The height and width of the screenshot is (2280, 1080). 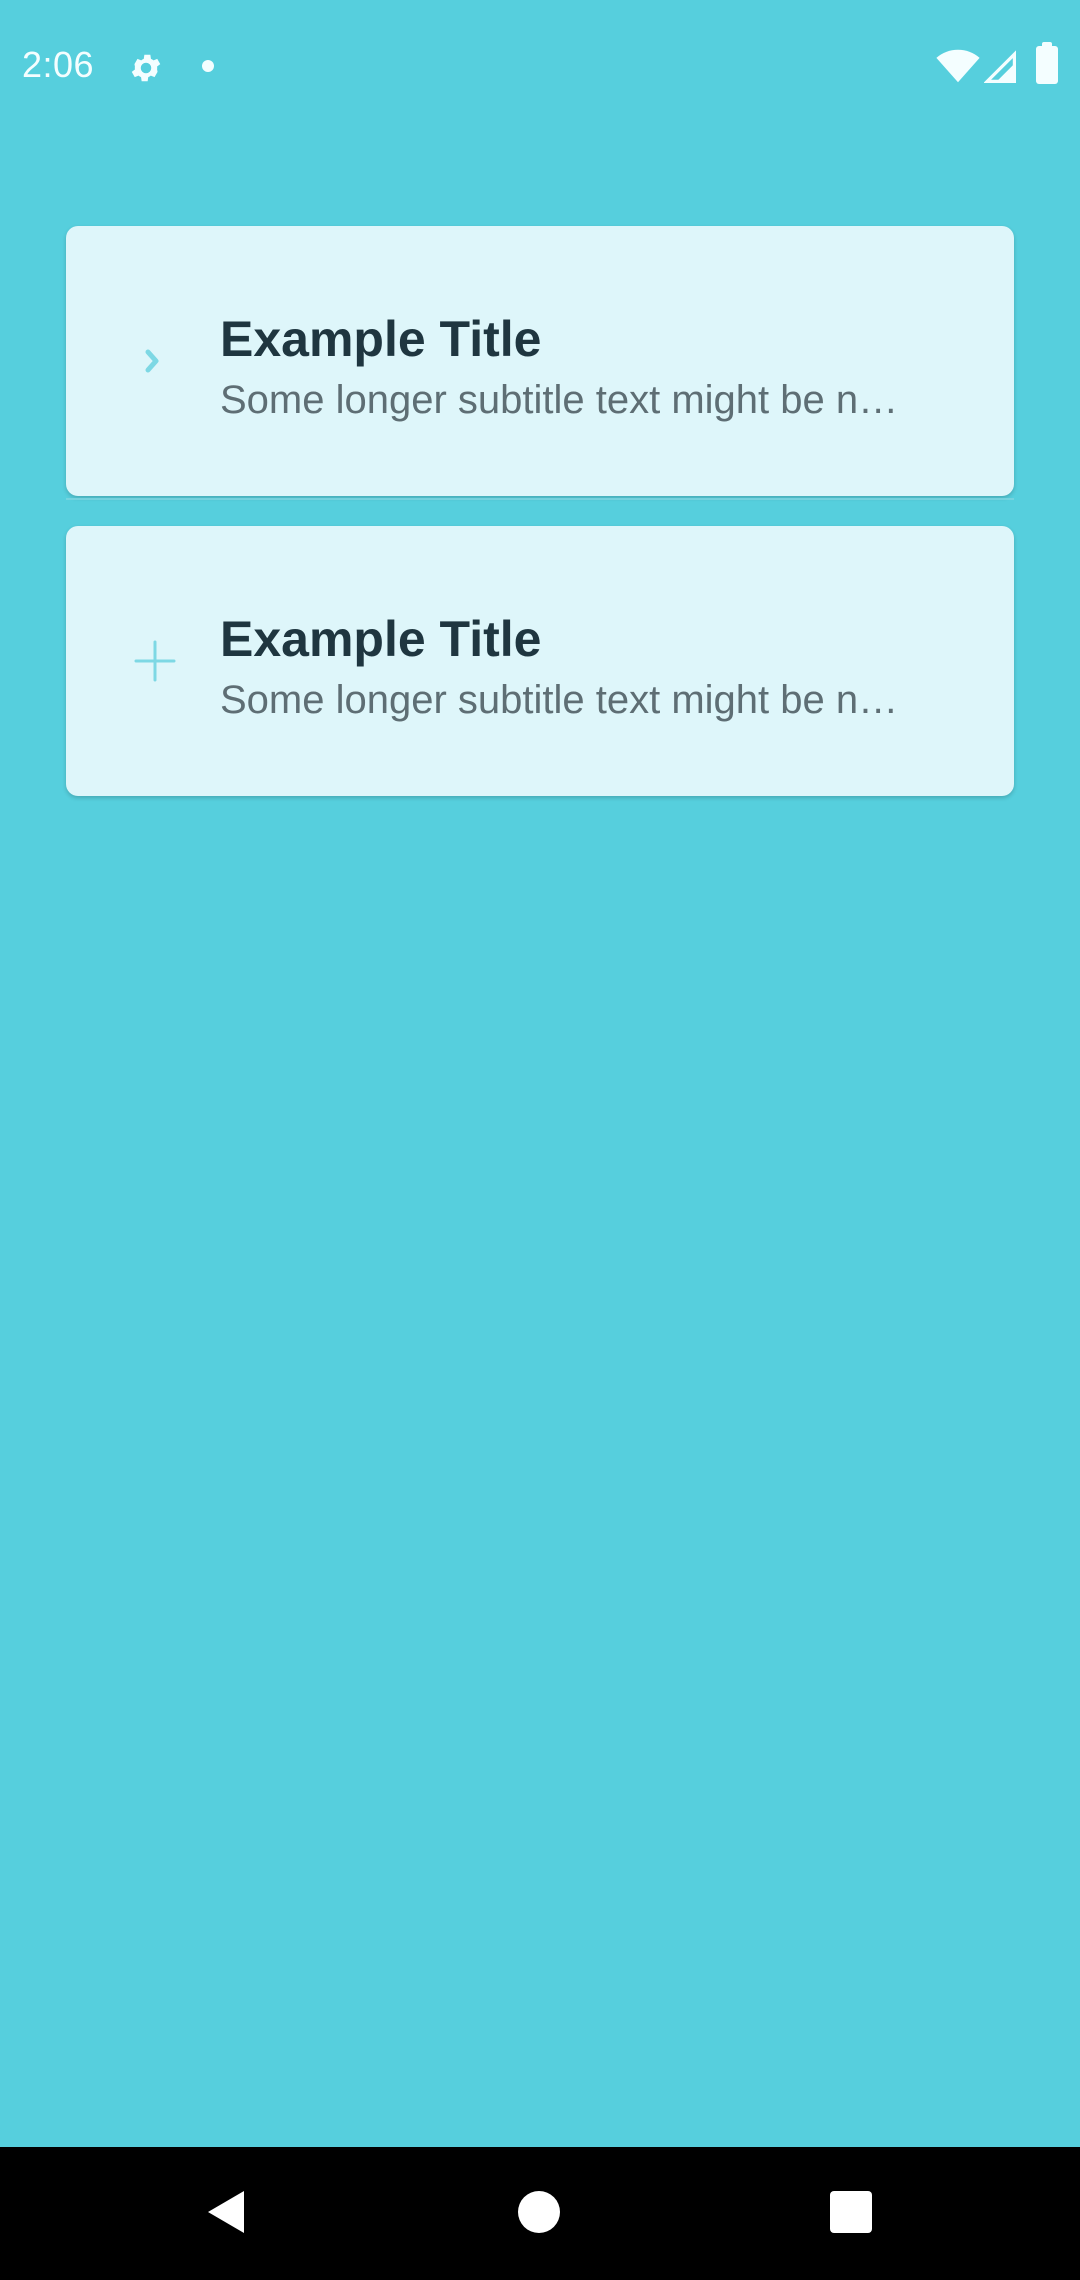 I want to click on status-time: 2:06, so click(x=58, y=64).